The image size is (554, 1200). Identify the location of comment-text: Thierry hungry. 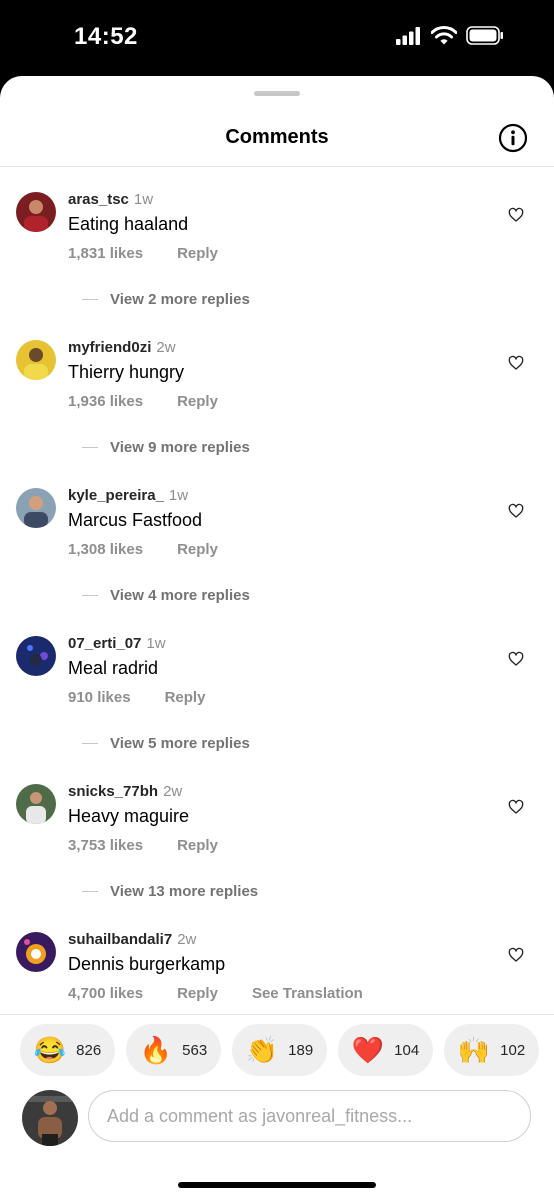
(126, 372).